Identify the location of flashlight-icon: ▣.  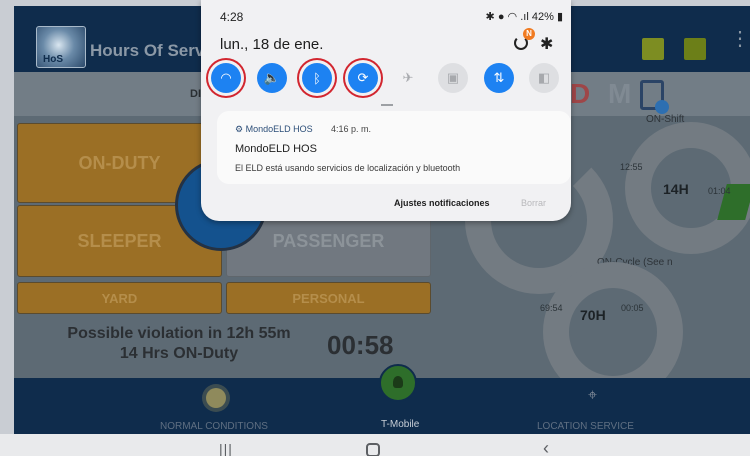
(453, 78).